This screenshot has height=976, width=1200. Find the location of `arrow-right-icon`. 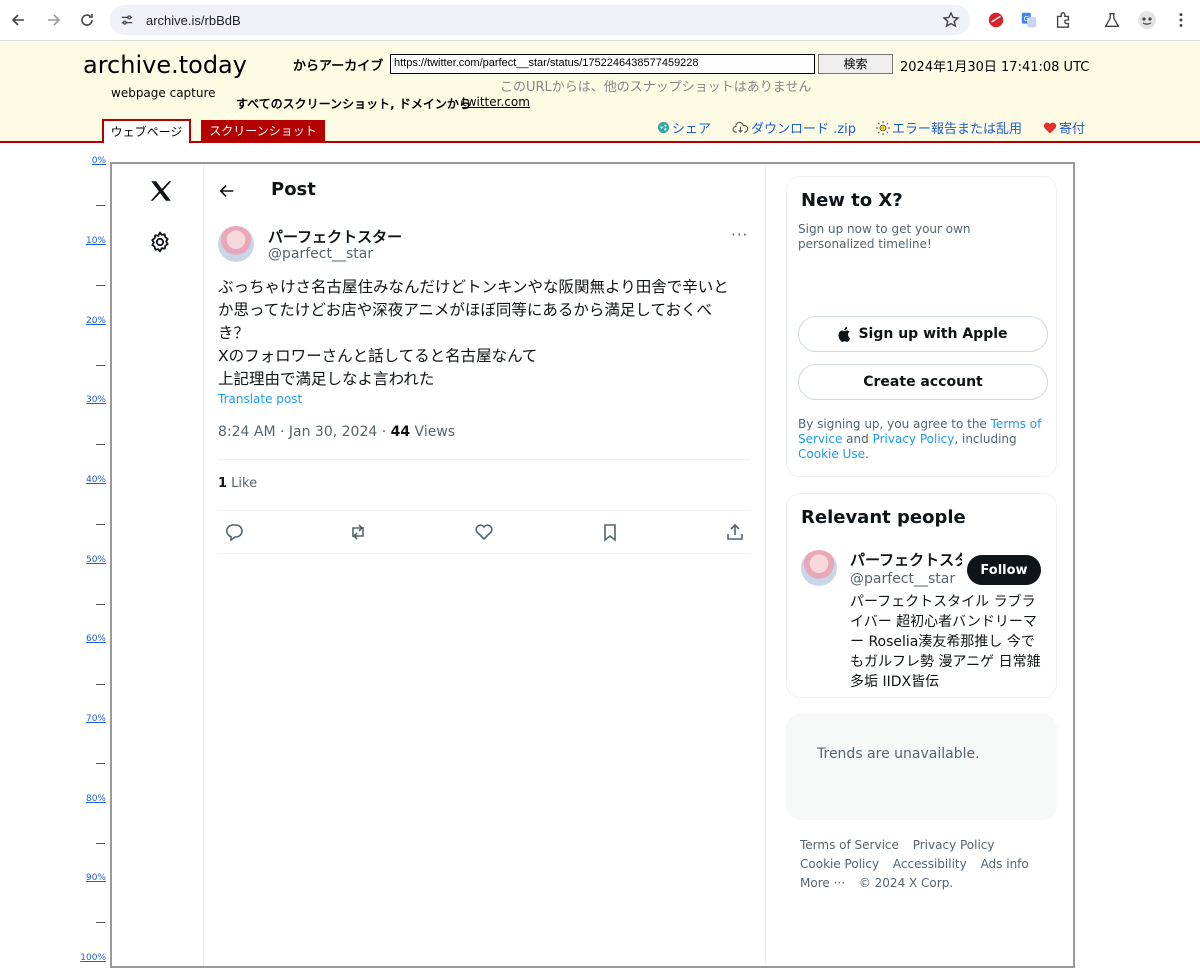

arrow-right-icon is located at coordinates (54, 20).